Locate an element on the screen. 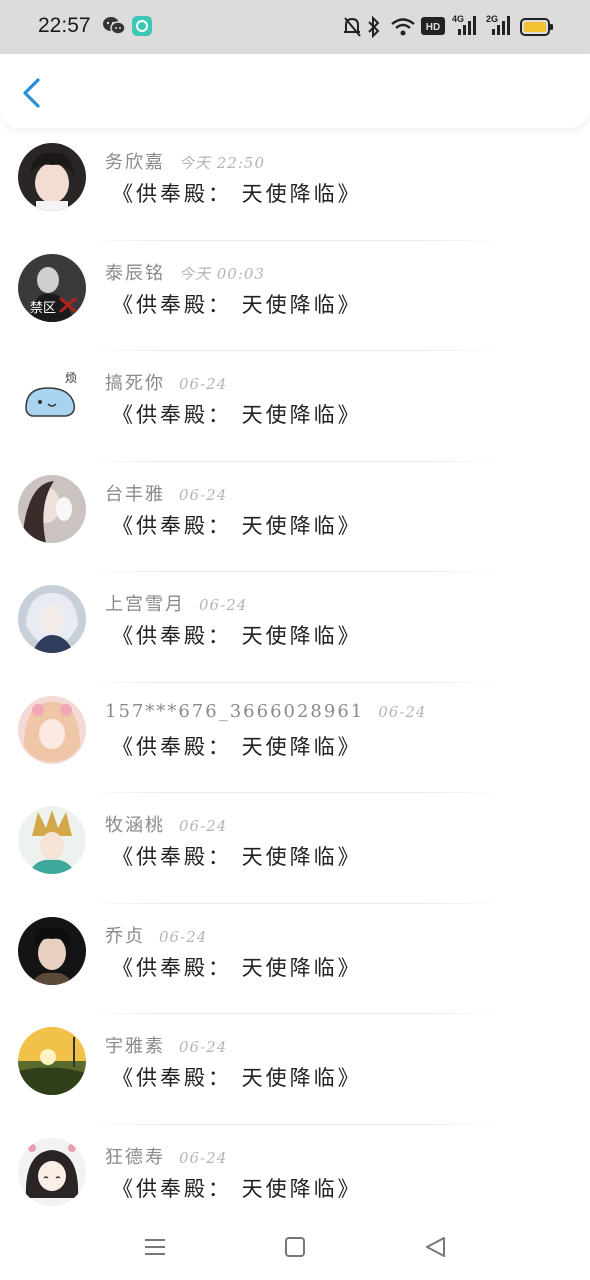 This screenshot has height=1280, width=590. sender-name: 务欣嘉 is located at coordinates (135, 162).